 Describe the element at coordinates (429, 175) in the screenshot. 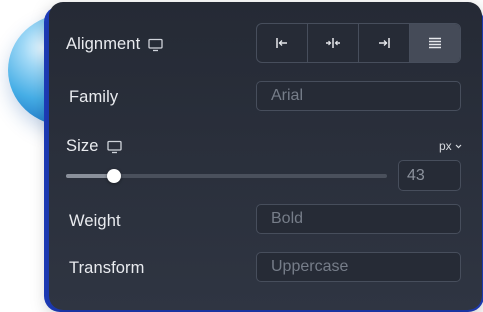

I see `size-value-input: 43` at that location.